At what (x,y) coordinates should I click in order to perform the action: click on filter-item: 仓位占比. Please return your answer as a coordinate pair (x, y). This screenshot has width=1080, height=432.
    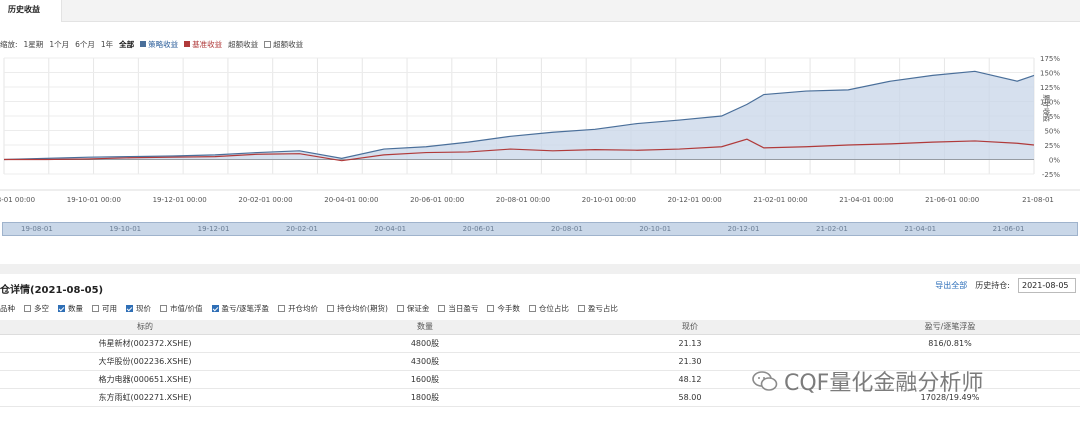
    Looking at the image, I should click on (548, 308).